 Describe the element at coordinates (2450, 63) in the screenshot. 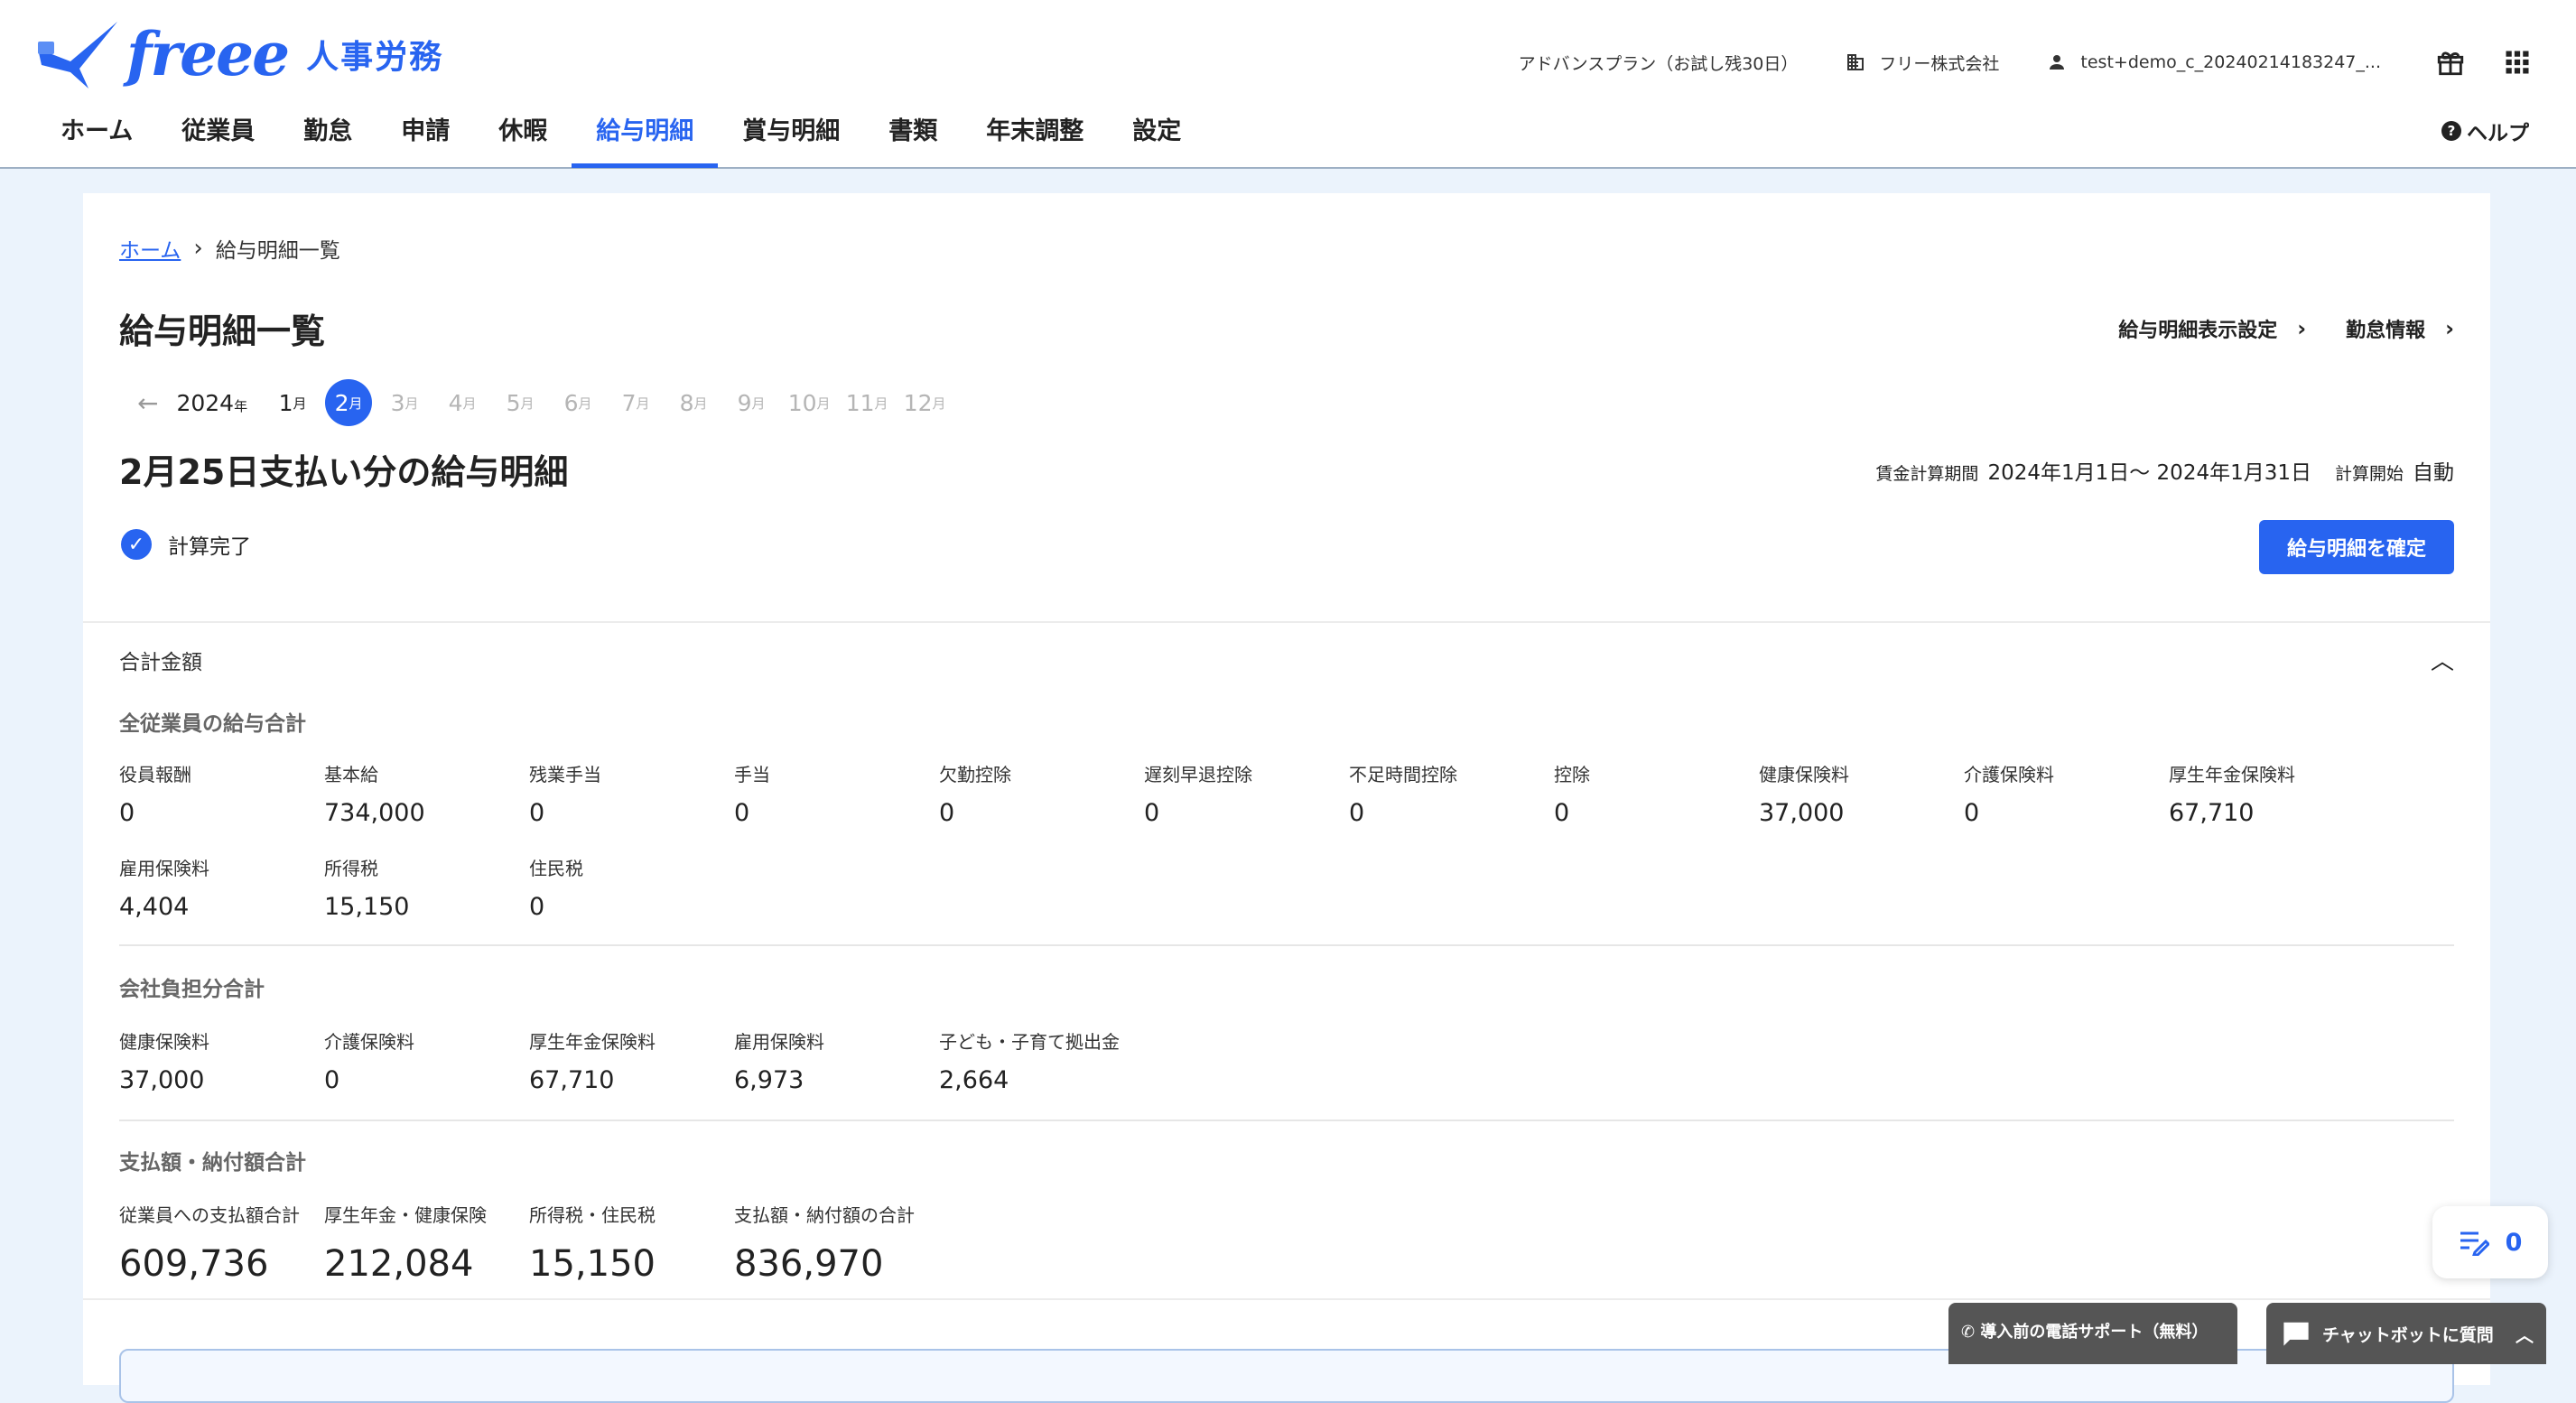

I see `gift-button` at that location.